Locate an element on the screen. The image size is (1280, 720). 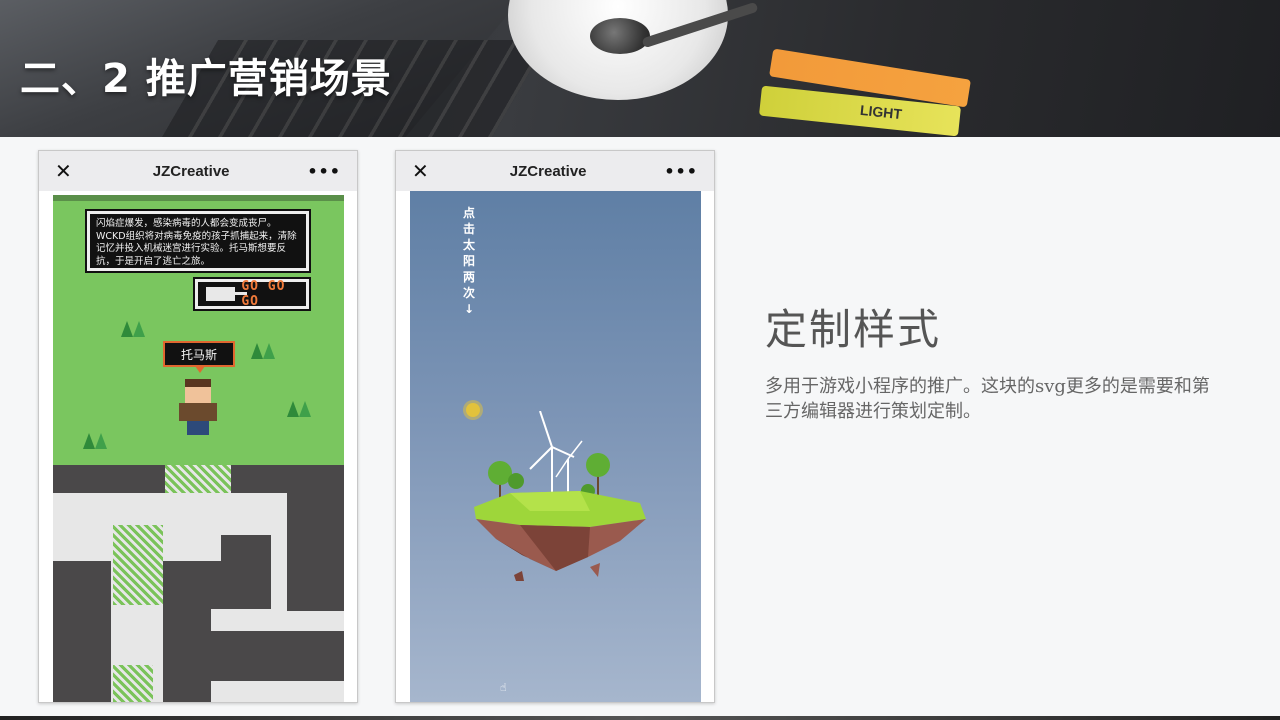
tank-icon is located at coordinates (227, 294).